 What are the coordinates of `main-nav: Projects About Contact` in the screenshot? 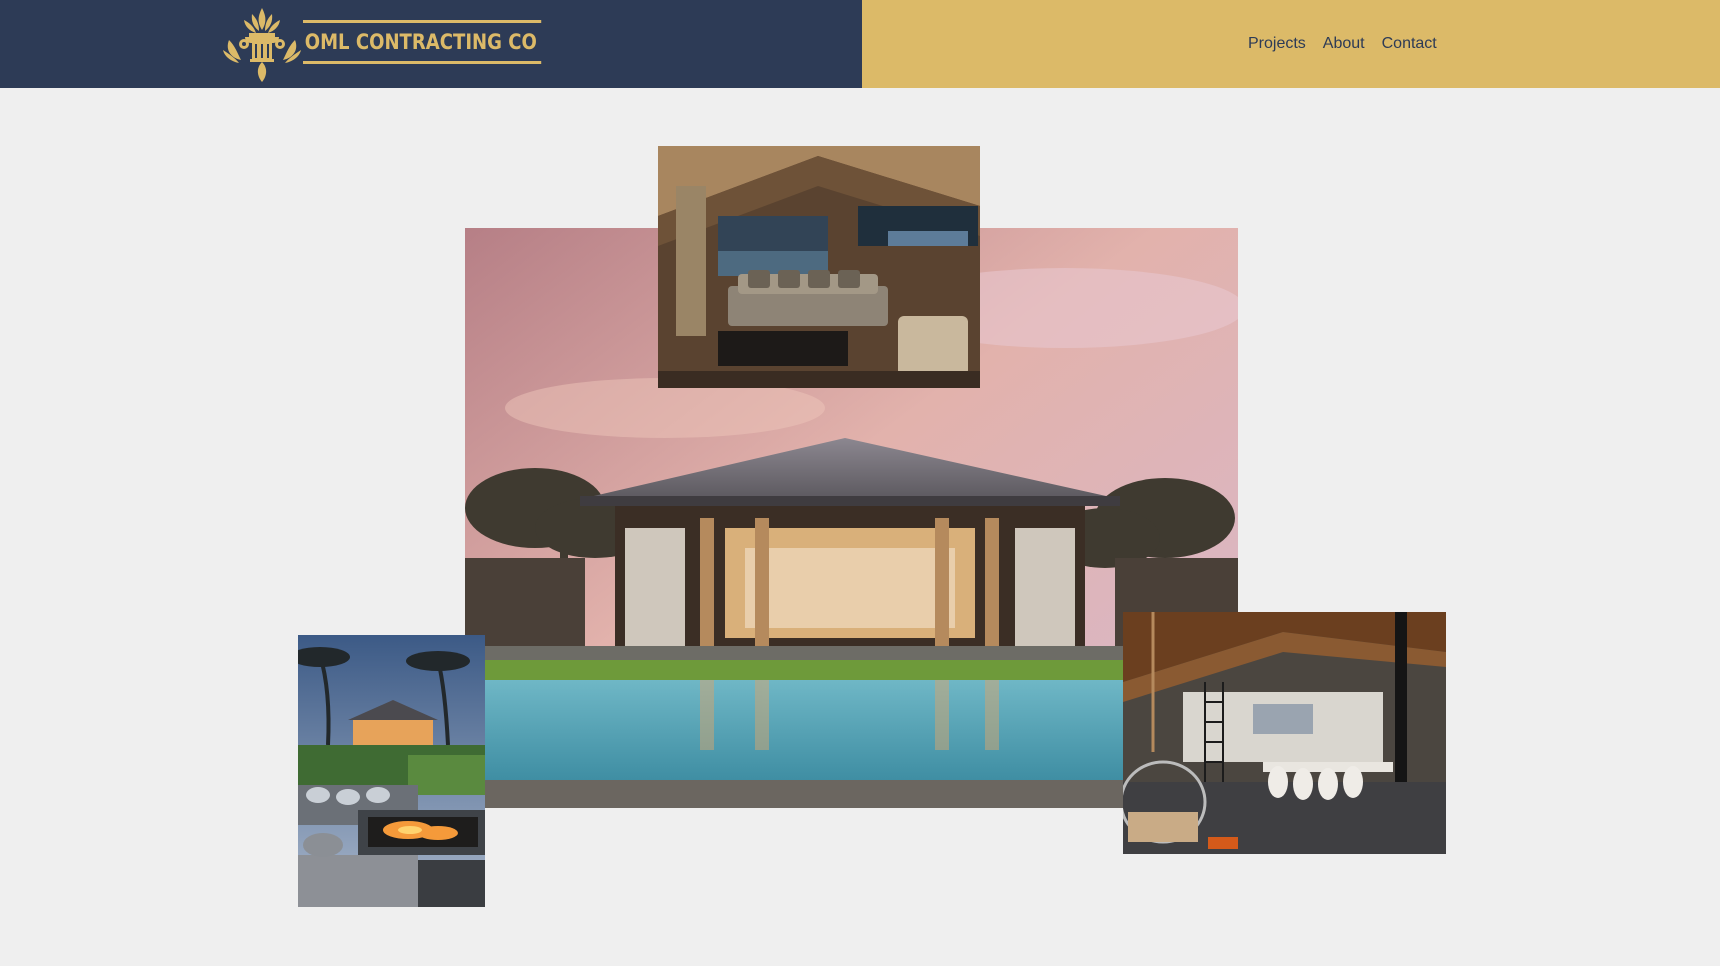 It's located at (1342, 44).